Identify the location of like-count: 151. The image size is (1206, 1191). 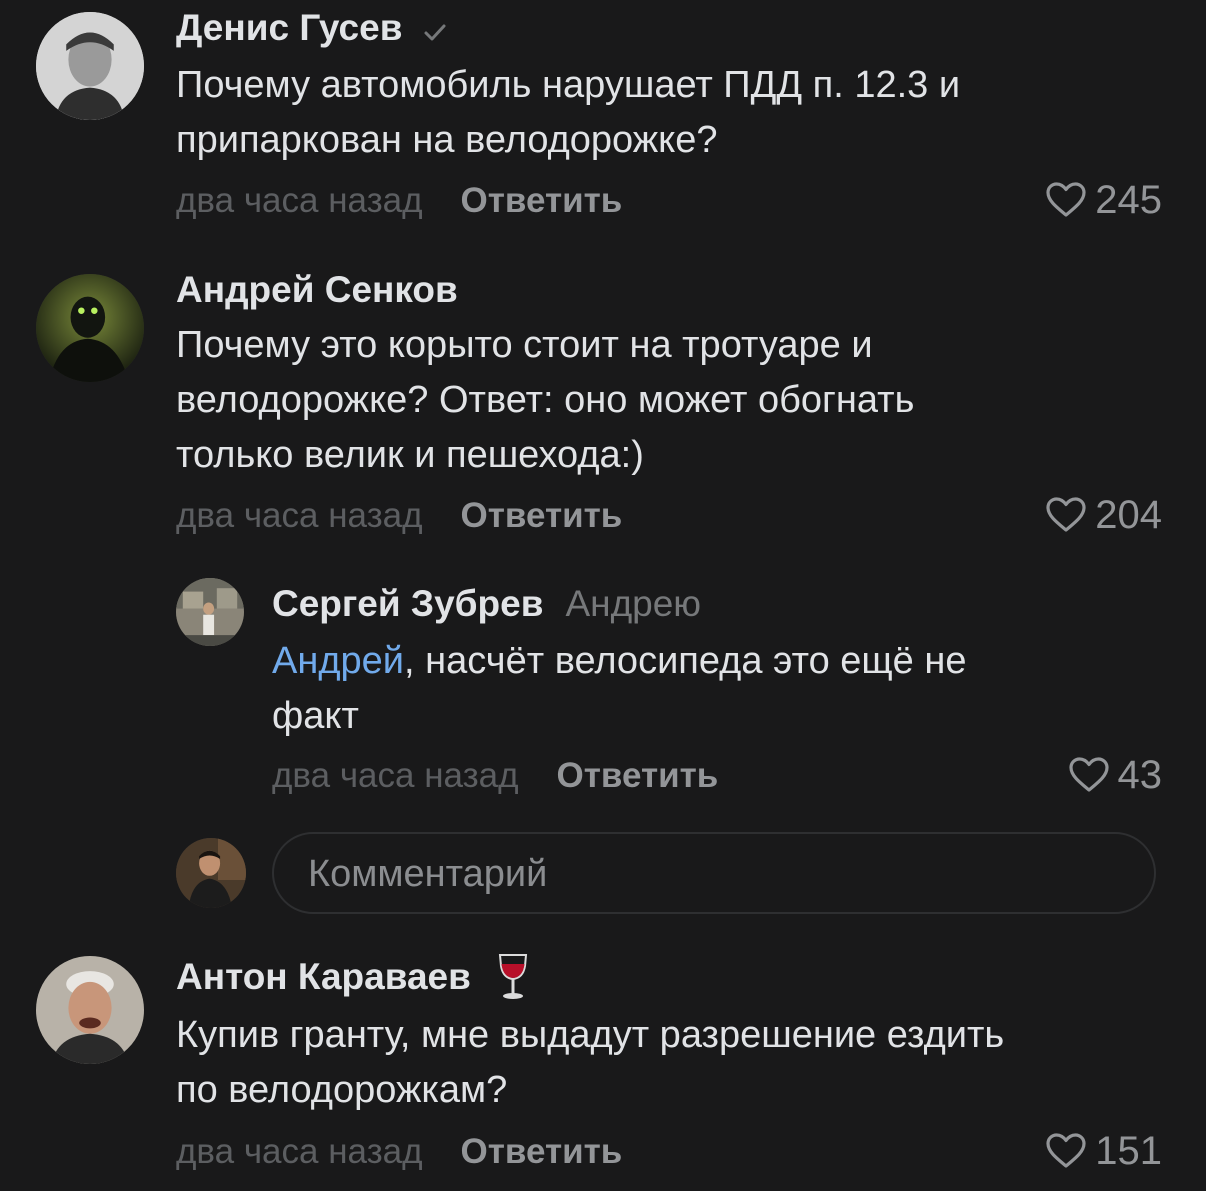
(1128, 1151).